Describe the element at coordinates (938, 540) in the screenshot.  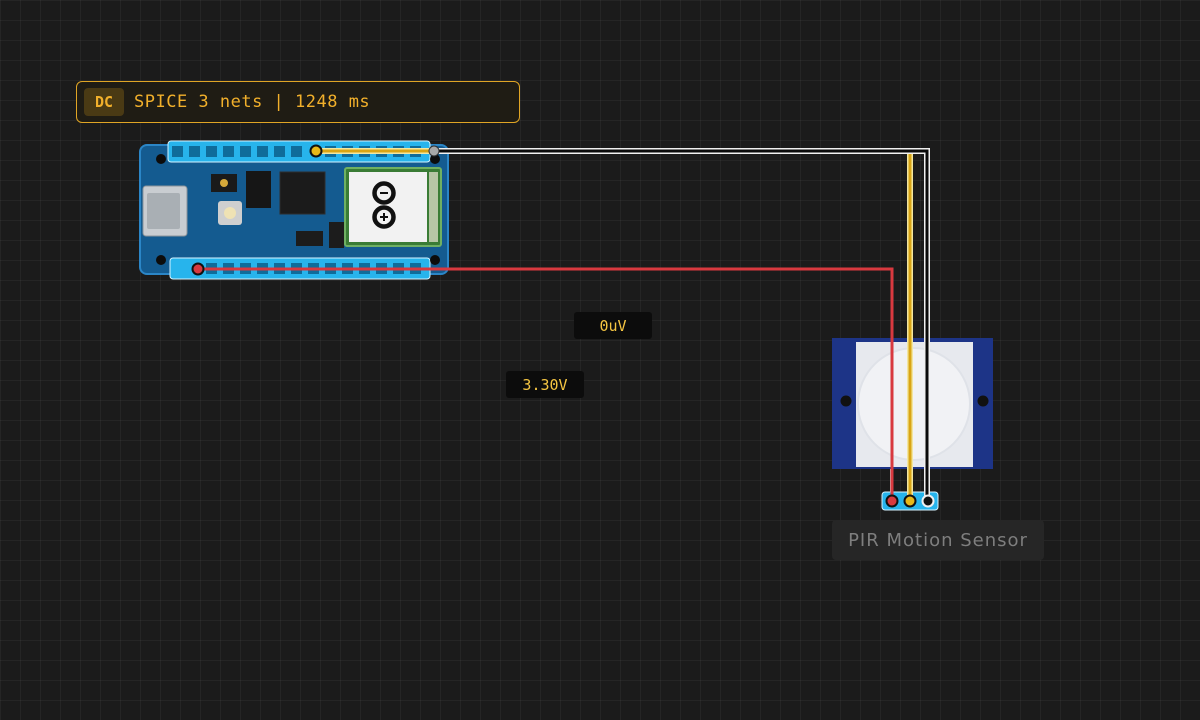
I see `pir-sensor-label: PIR Motion Sensor` at that location.